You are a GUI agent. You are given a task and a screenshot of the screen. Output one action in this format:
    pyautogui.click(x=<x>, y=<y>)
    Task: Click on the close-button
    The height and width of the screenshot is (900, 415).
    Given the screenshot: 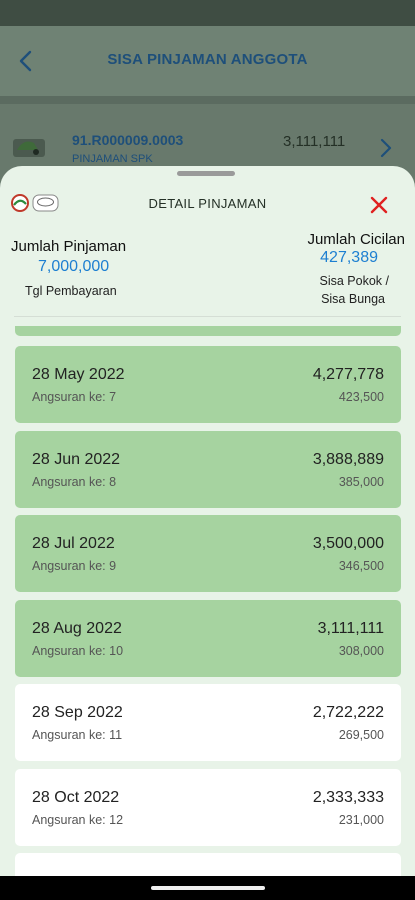 What is the action you would take?
    pyautogui.click(x=379, y=205)
    